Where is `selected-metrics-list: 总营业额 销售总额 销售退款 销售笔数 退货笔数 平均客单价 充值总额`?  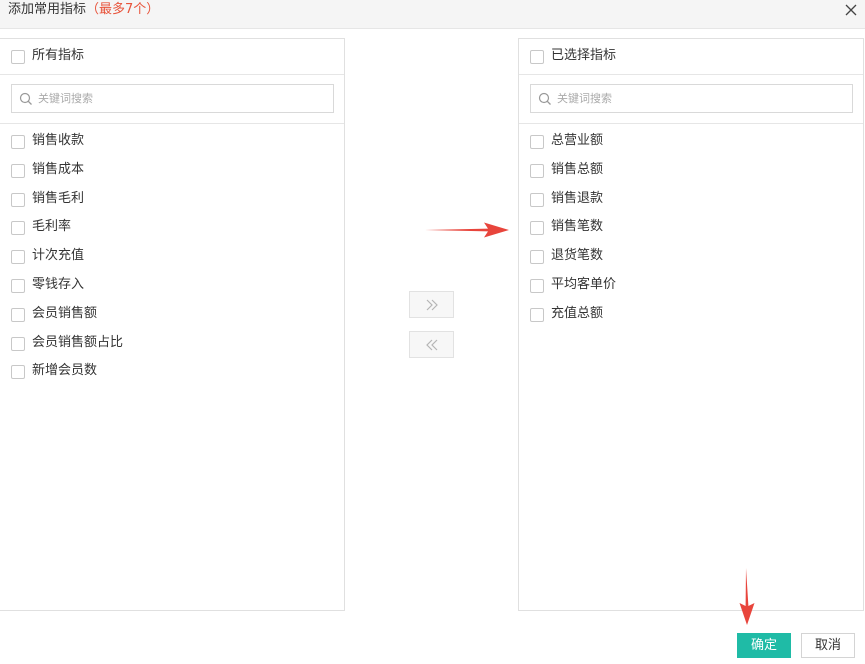
selected-metrics-list: 总营业额 销售总额 销售退款 销售笔数 退货笔数 平均客单价 充值总额 is located at coordinates (691, 233).